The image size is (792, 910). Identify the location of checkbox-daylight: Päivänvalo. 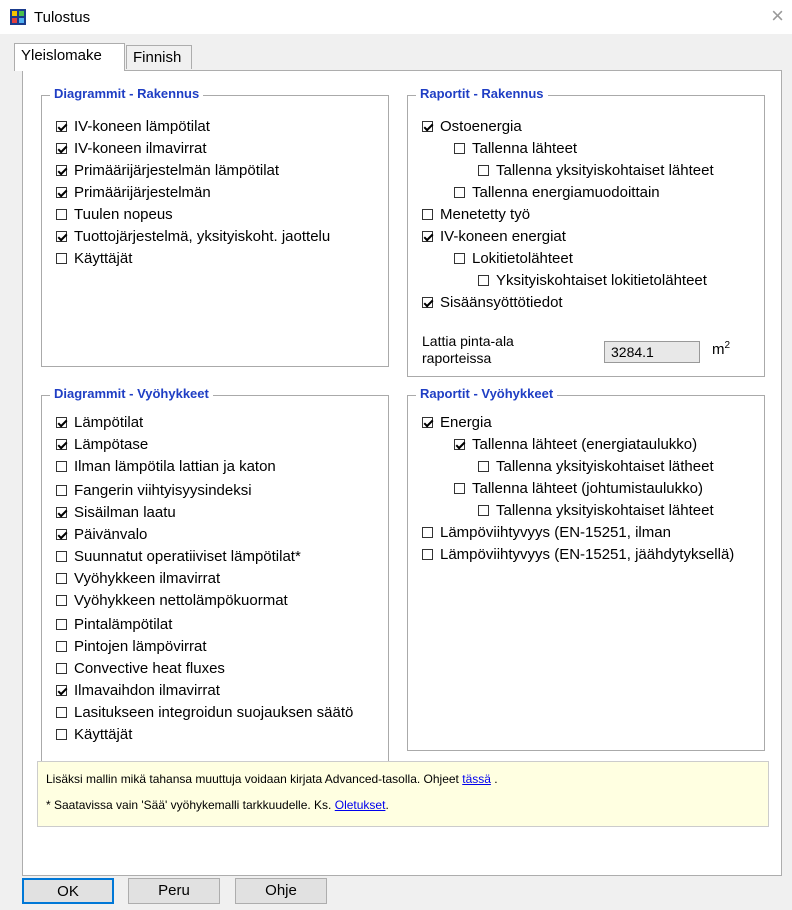
(221, 535).